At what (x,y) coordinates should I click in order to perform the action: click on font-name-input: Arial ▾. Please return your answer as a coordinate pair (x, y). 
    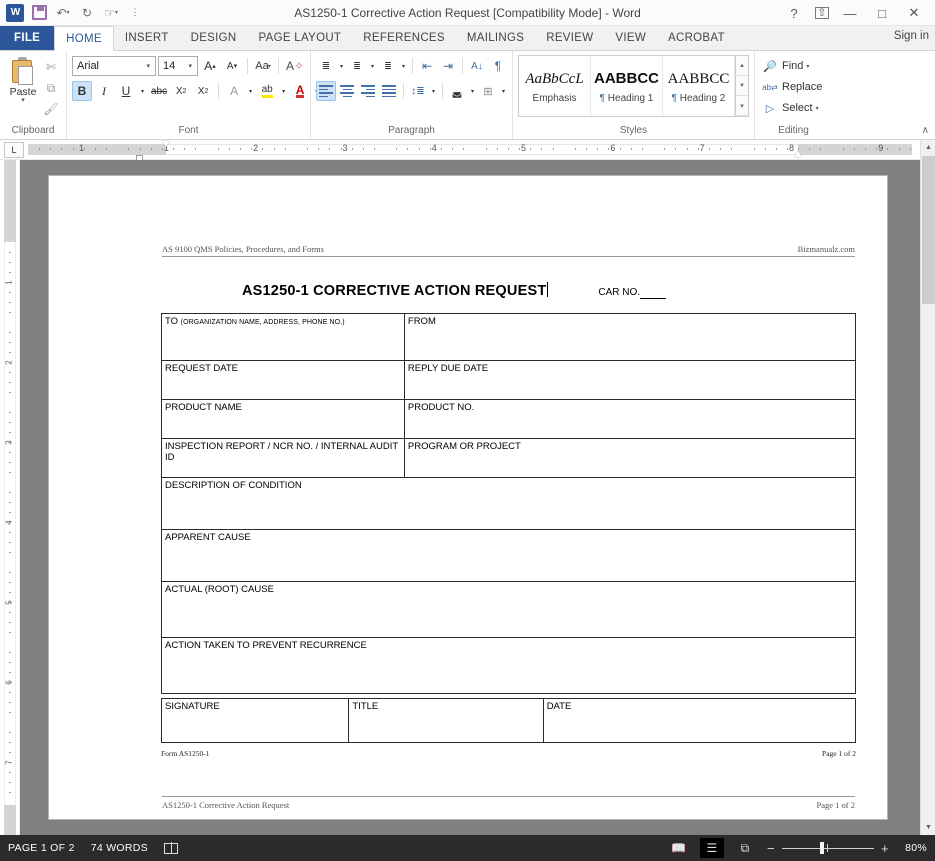
    Looking at the image, I should click on (114, 66).